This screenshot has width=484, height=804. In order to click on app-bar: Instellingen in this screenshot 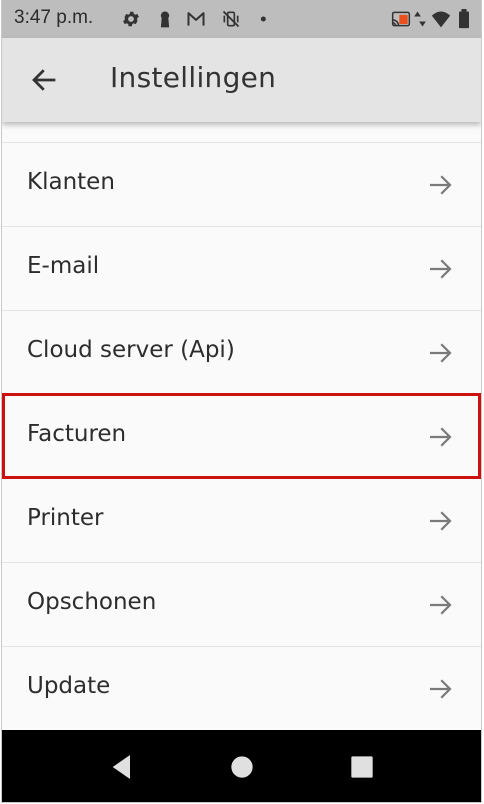, I will do `click(241, 80)`.